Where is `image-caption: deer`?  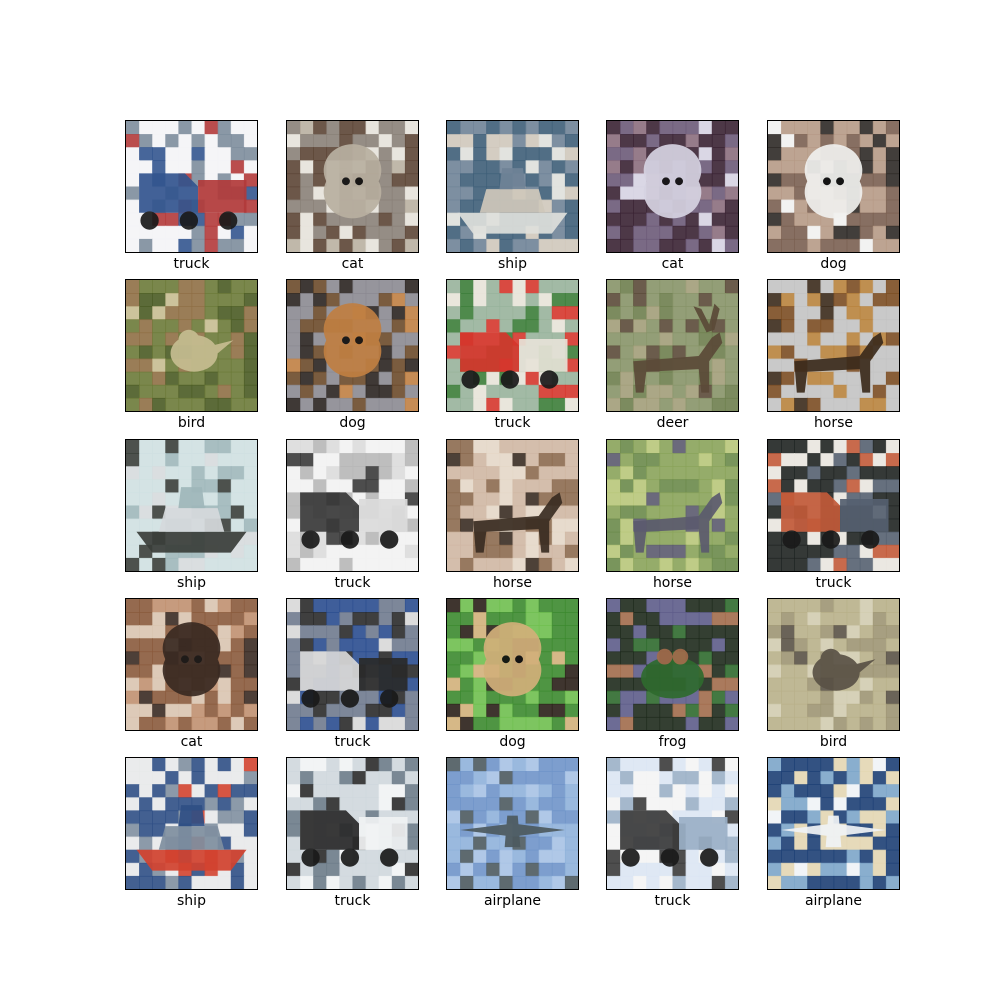 image-caption: deer is located at coordinates (672, 423).